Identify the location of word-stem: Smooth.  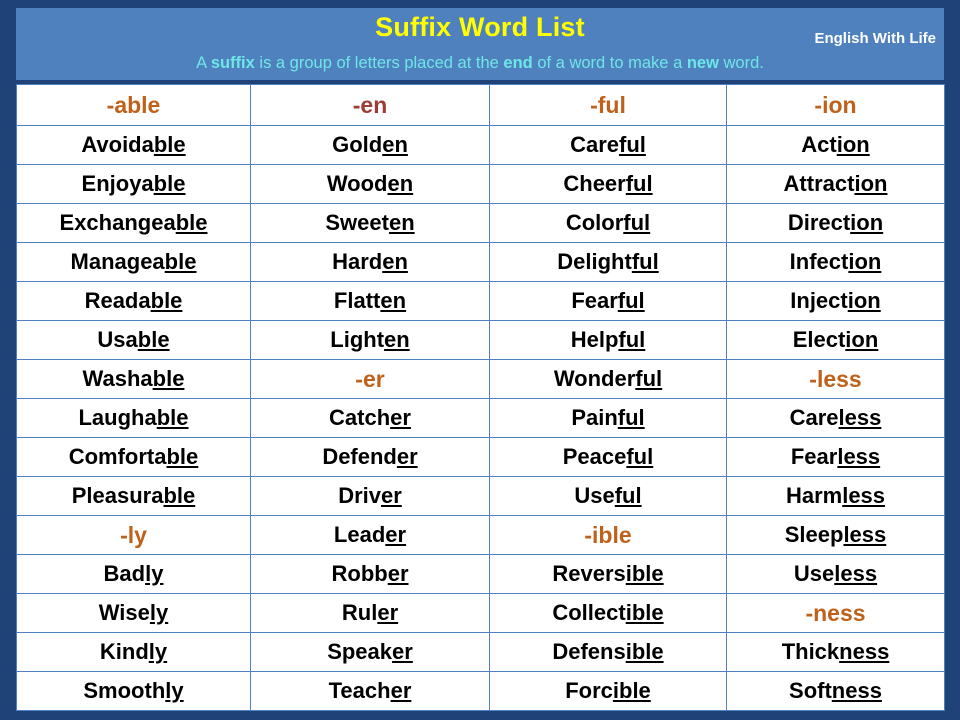
(124, 690).